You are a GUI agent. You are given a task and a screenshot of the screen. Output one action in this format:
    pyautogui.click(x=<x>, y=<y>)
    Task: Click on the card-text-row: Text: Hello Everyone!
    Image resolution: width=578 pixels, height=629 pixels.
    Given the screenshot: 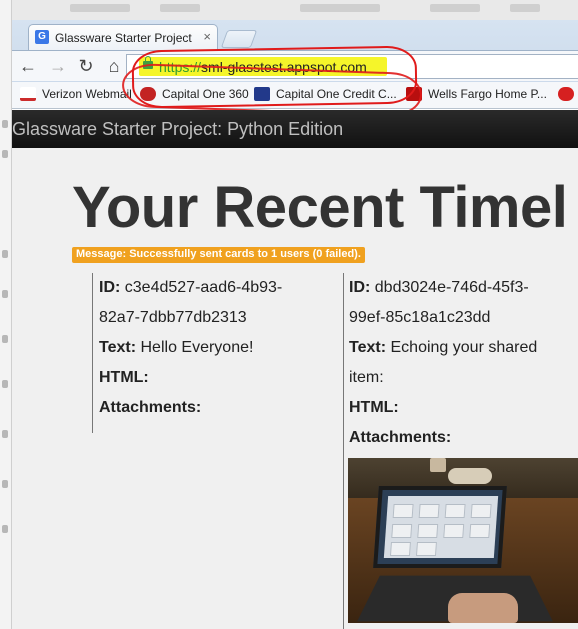 What is the action you would take?
    pyautogui.click(x=220, y=348)
    